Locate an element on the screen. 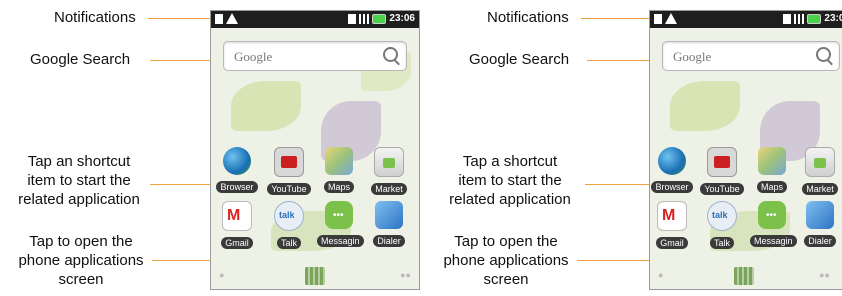  app-label: Browser is located at coordinates (672, 187).